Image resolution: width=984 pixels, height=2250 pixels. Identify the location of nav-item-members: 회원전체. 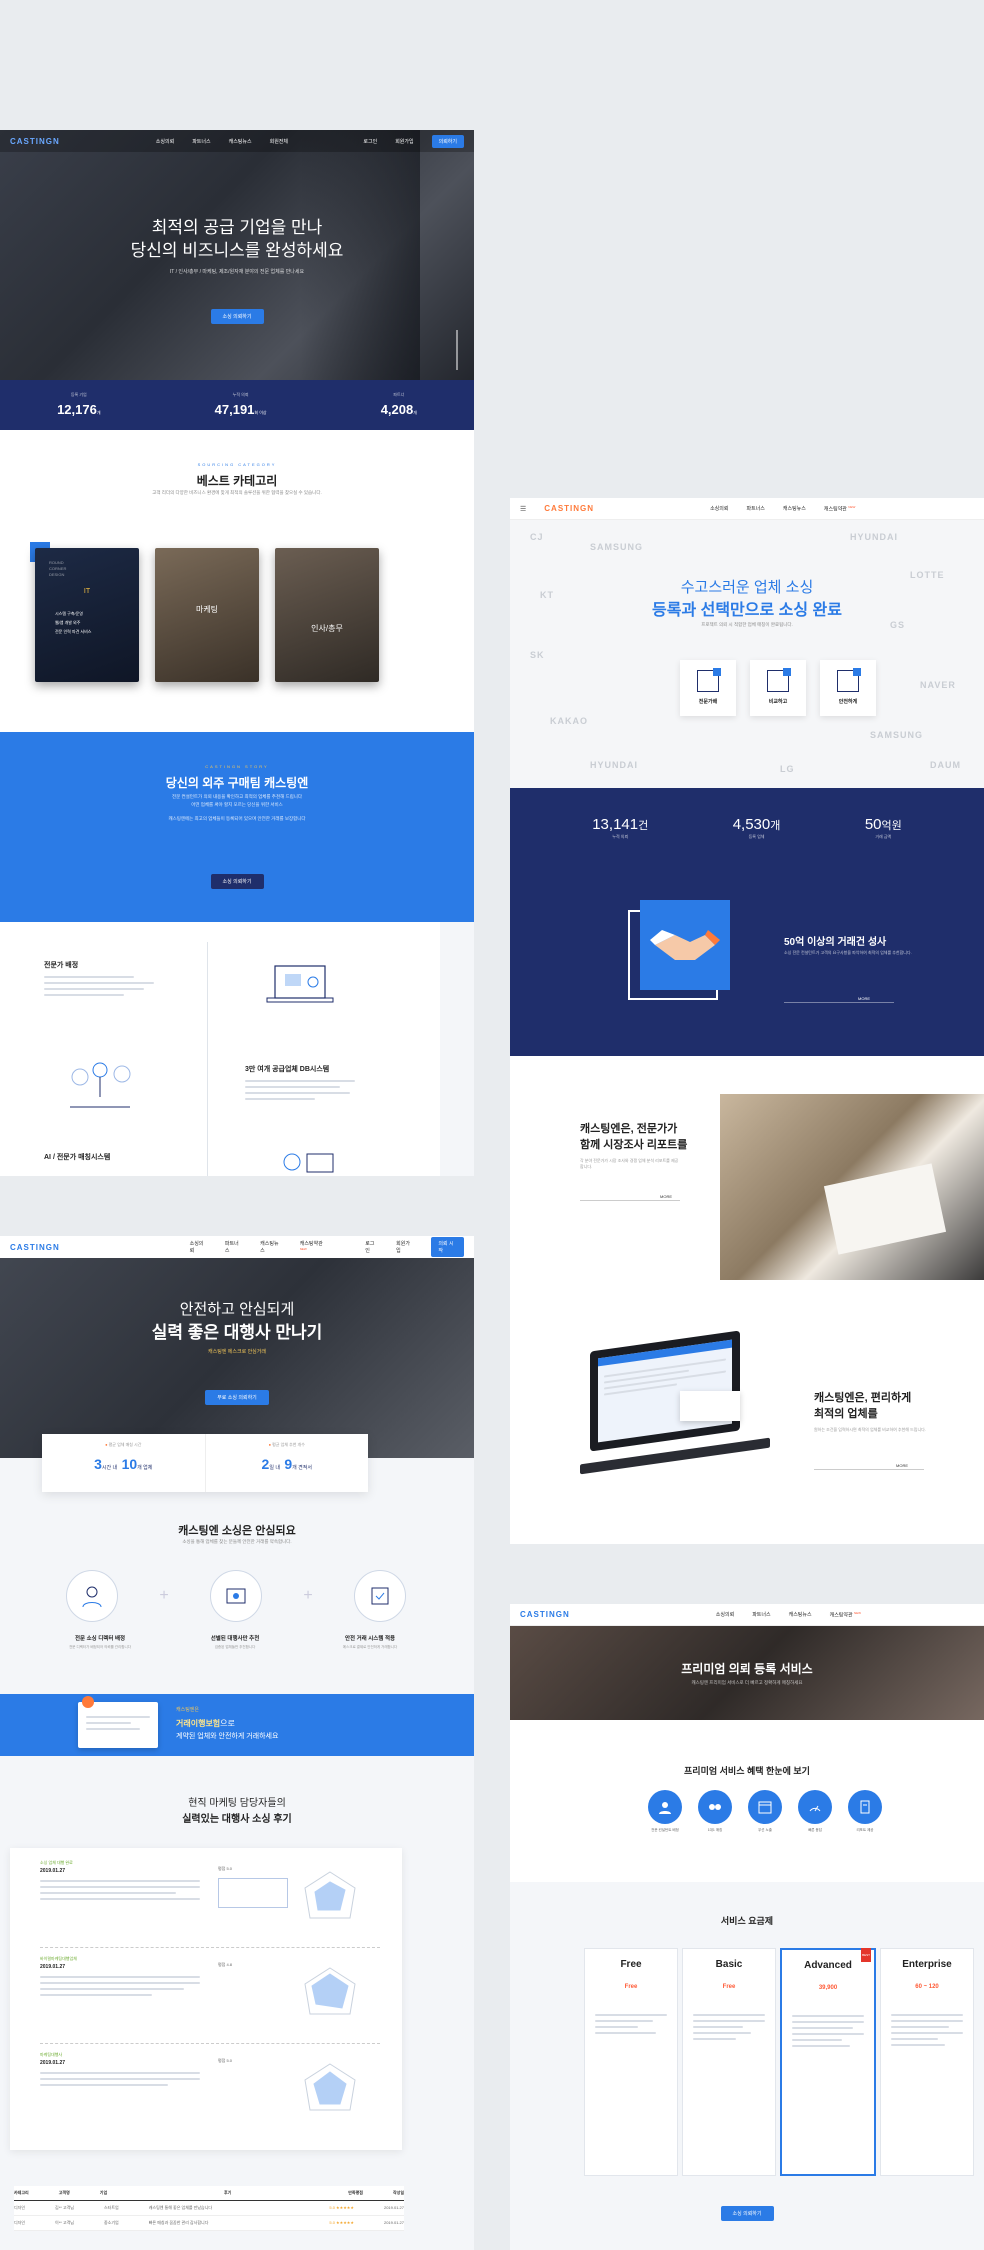
(279, 141).